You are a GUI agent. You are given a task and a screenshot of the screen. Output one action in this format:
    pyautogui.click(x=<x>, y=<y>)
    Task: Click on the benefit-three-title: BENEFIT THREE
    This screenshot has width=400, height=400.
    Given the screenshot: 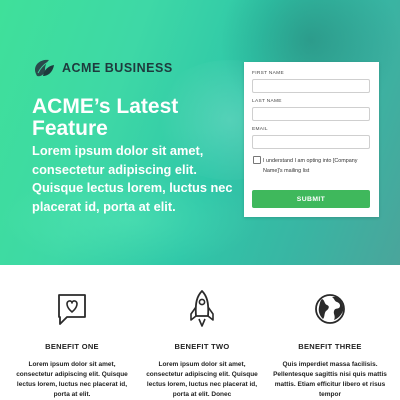 What is the action you would take?
    pyautogui.click(x=330, y=346)
    